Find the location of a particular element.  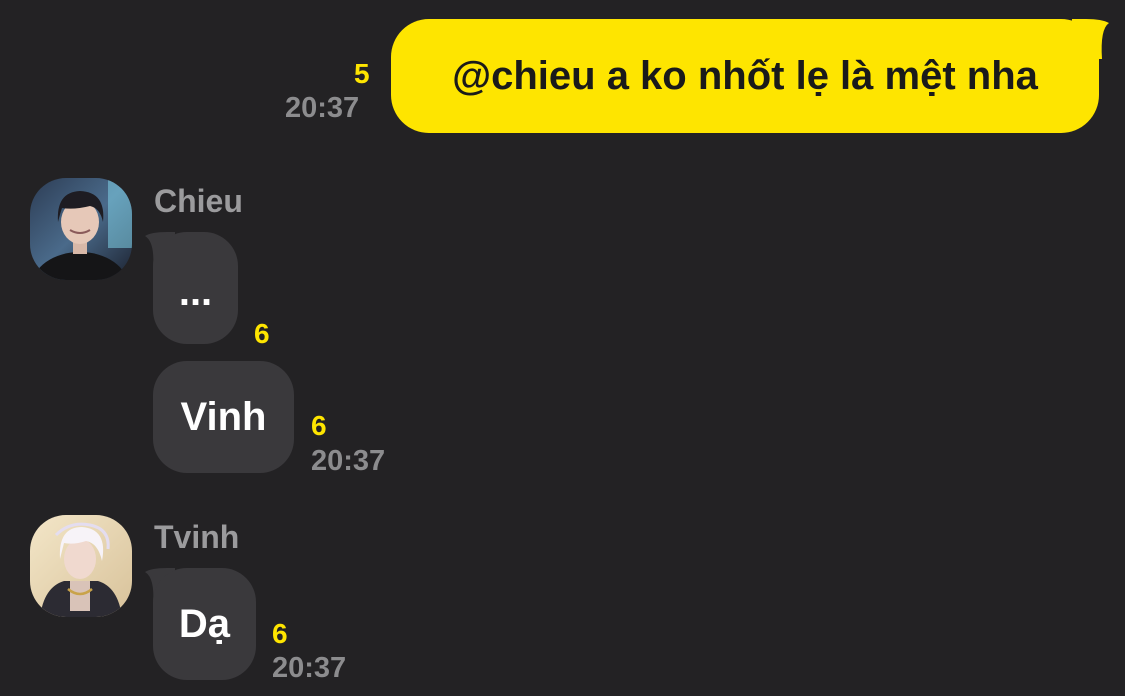

incoming-message-bubble: Dạ is located at coordinates (204, 624).